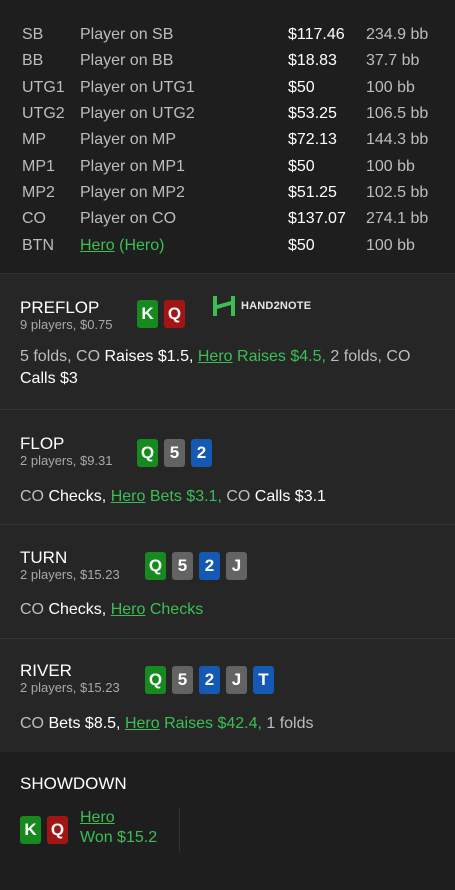 The width and height of the screenshot is (455, 890). Describe the element at coordinates (184, 246) in the screenshot. I see `player-name: Hero (Hero)` at that location.